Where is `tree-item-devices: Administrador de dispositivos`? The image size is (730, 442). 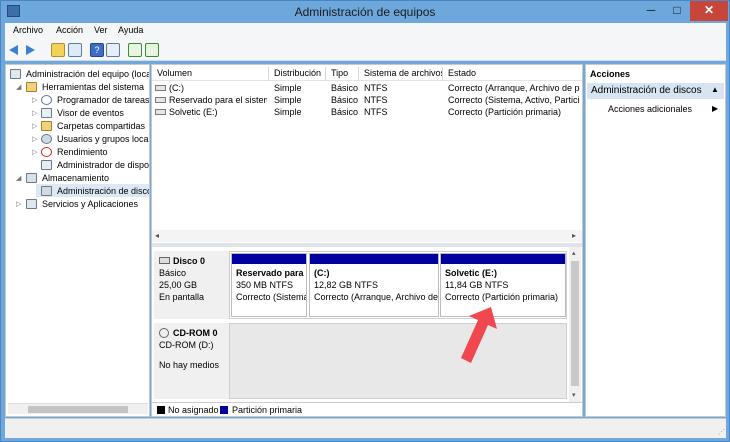
tree-item-devices: Administrador de dispositivos is located at coordinates (103, 165).